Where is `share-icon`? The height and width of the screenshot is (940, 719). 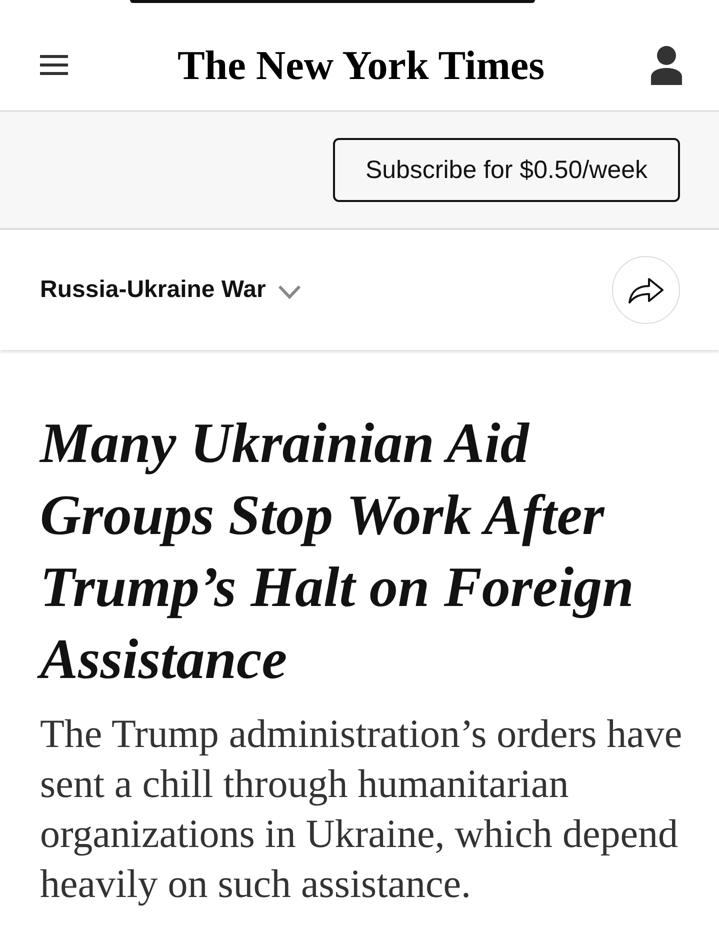
share-icon is located at coordinates (646, 290).